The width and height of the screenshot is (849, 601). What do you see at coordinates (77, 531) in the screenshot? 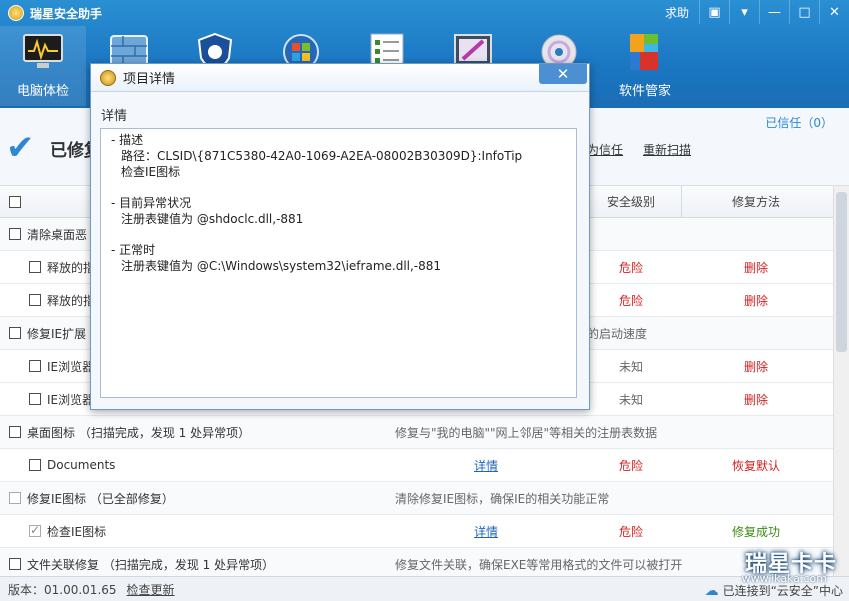
I see `item-name: 检查IE图标` at bounding box center [77, 531].